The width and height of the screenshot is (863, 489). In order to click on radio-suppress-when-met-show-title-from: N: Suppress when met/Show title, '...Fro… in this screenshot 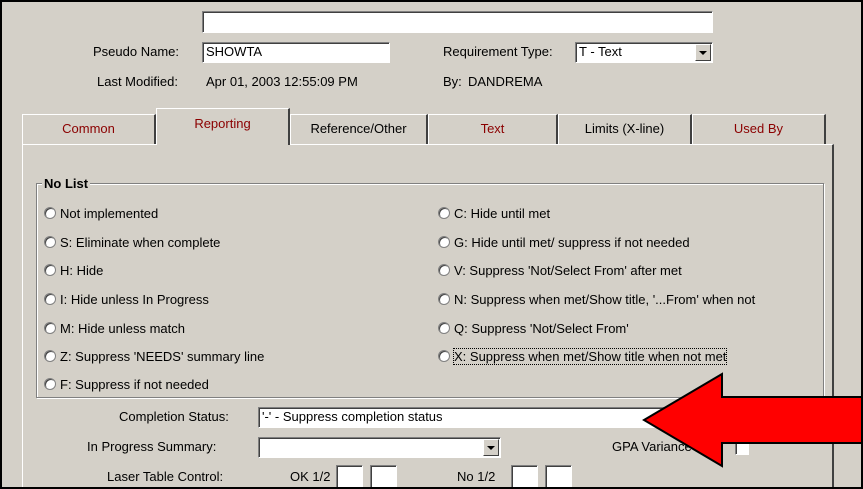, I will do `click(596, 299)`.